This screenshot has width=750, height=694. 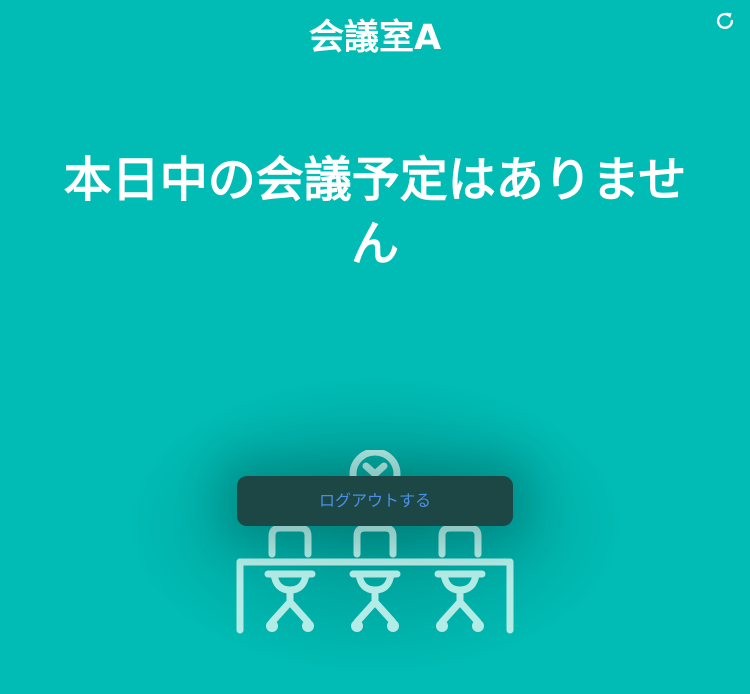 I want to click on no-meetings-message: 本日中の会議予定はありません, so click(x=375, y=212).